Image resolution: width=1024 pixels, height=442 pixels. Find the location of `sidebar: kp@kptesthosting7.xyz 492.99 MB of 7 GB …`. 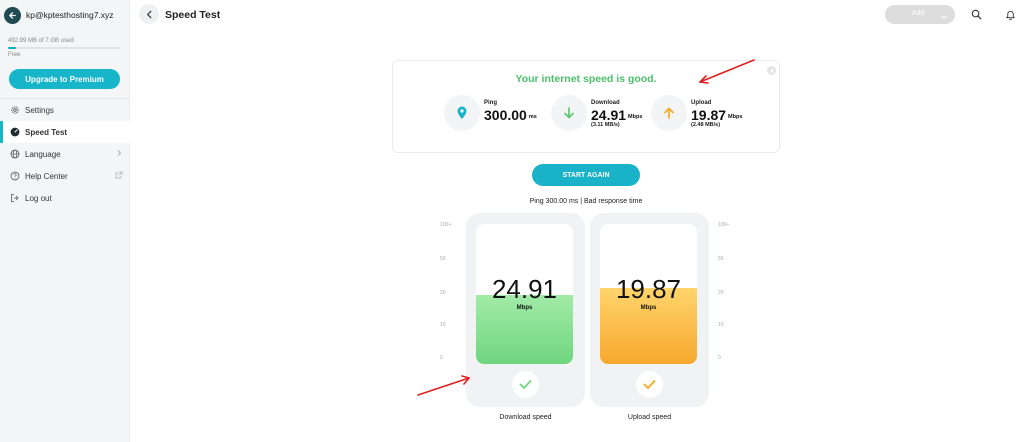

sidebar: kp@kptesthosting7.xyz 492.99 MB of 7 GB … is located at coordinates (65, 221).